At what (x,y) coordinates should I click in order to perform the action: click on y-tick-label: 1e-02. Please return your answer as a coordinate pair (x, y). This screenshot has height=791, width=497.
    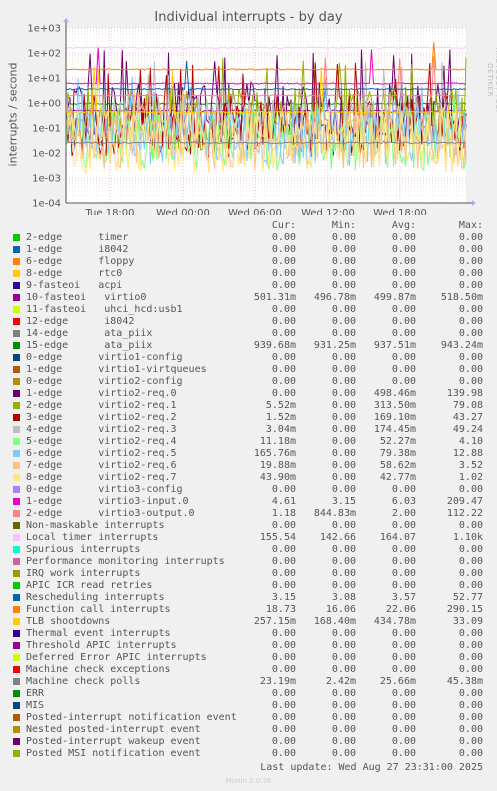
    Looking at the image, I should click on (46, 154).